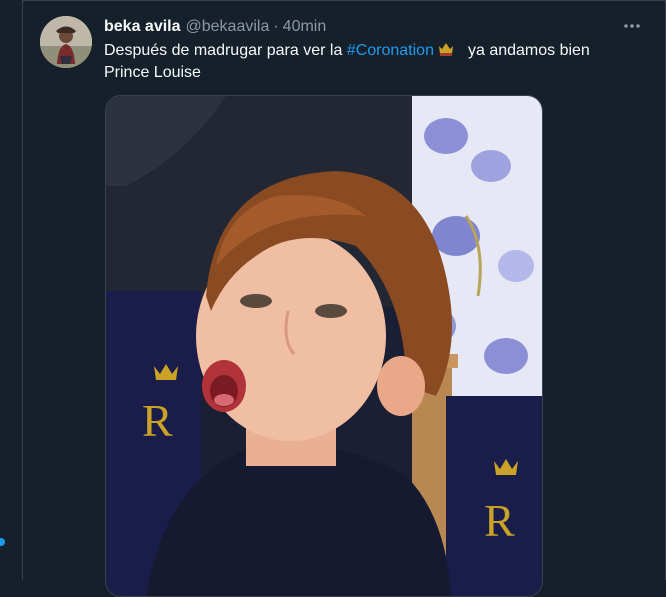 The width and height of the screenshot is (666, 597). What do you see at coordinates (528, 50) in the screenshot?
I see `tweet-text-part: ya andamos bien` at bounding box center [528, 50].